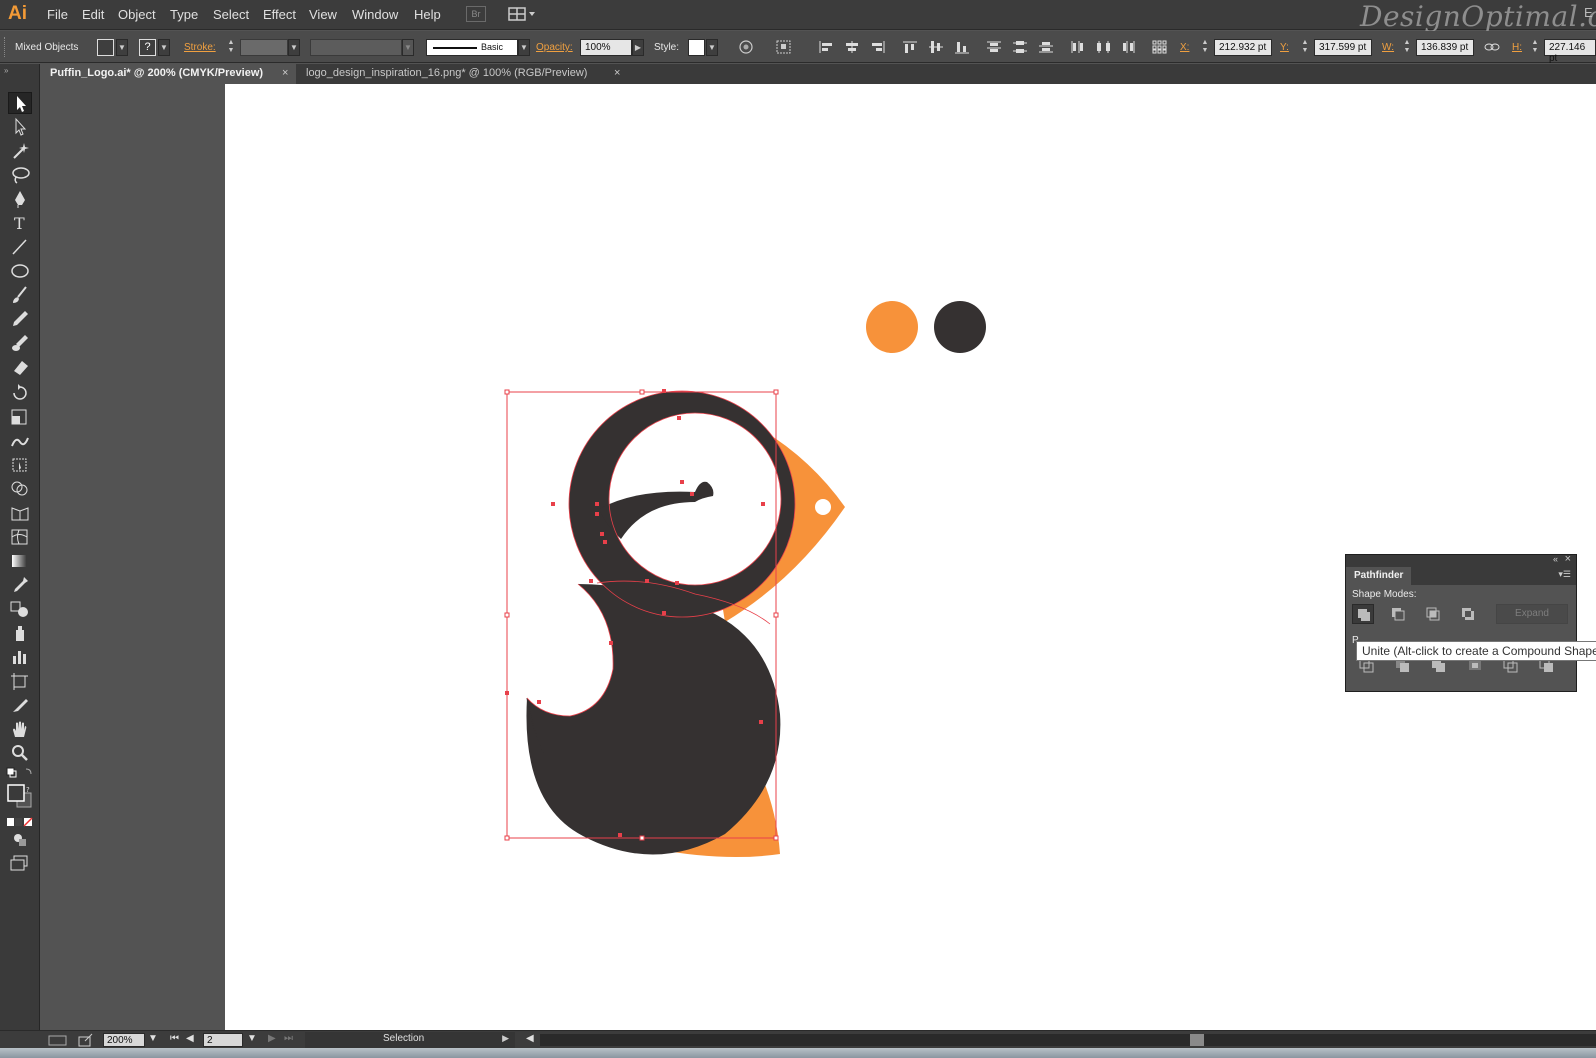 Image resolution: width=1596 pixels, height=1058 pixels. I want to click on next-artboard-icon: ▶, so click(272, 1038).